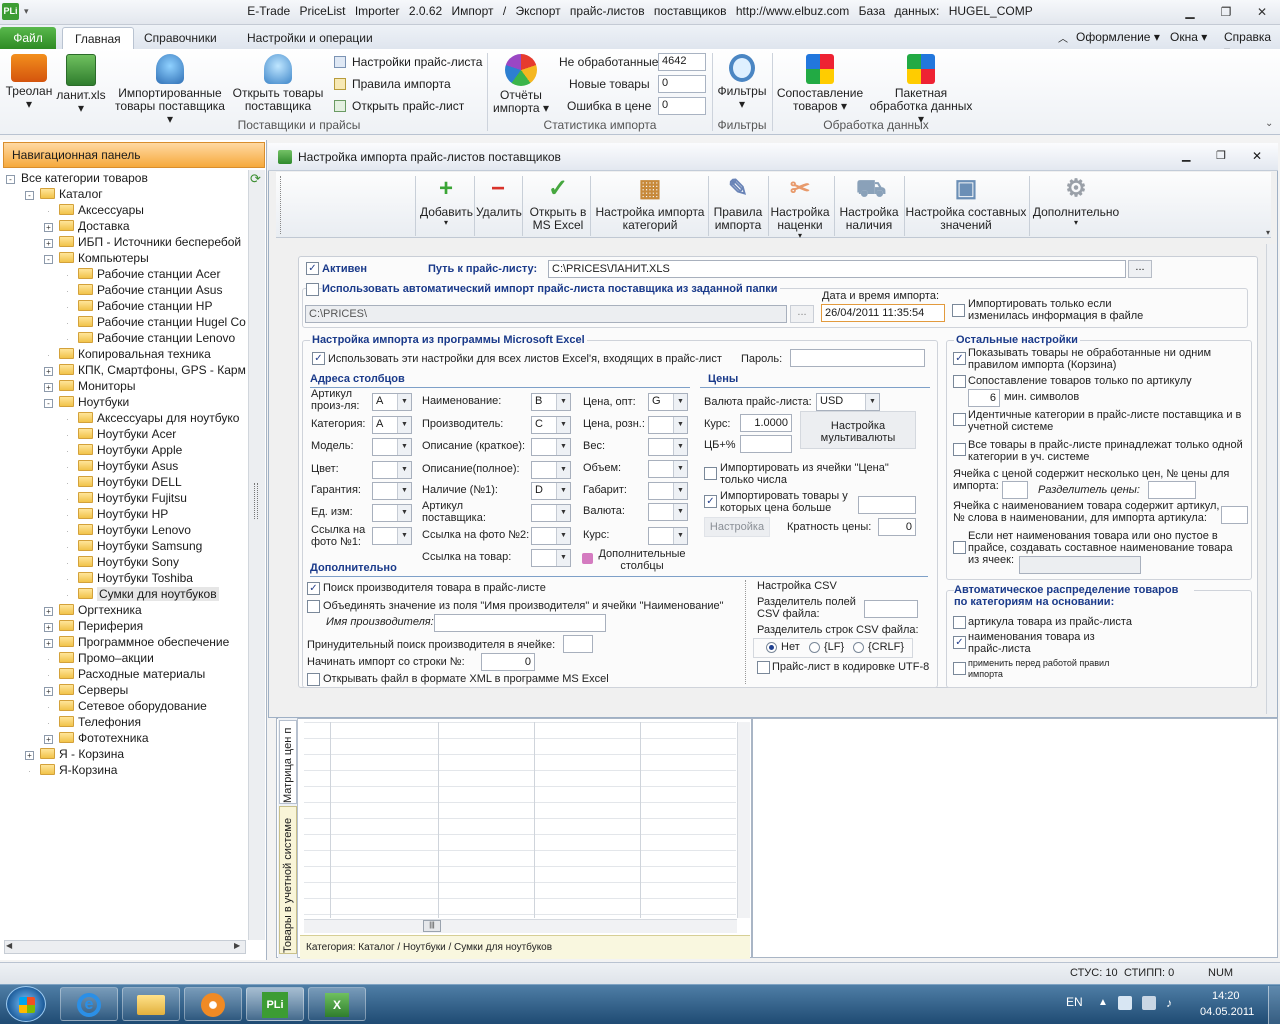 Image resolution: width=1280 pixels, height=1024 pixels. Describe the element at coordinates (959, 419) in the screenshot. I see `identical-categories-checkbox` at that location.